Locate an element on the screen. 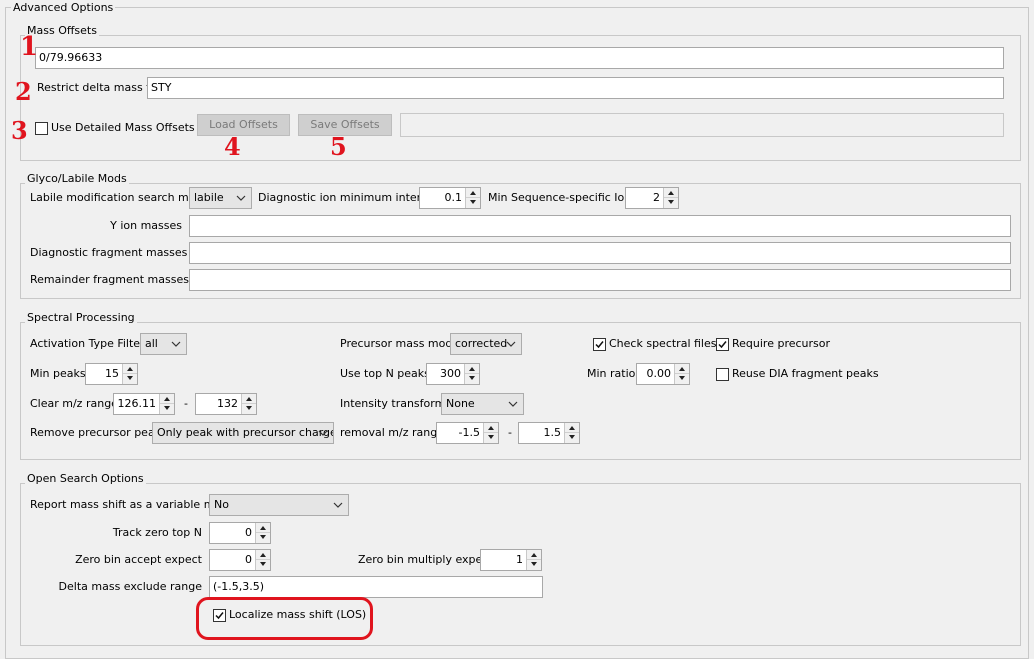  zero-bin-multiply-expect-value: 1 is located at coordinates (519, 559).